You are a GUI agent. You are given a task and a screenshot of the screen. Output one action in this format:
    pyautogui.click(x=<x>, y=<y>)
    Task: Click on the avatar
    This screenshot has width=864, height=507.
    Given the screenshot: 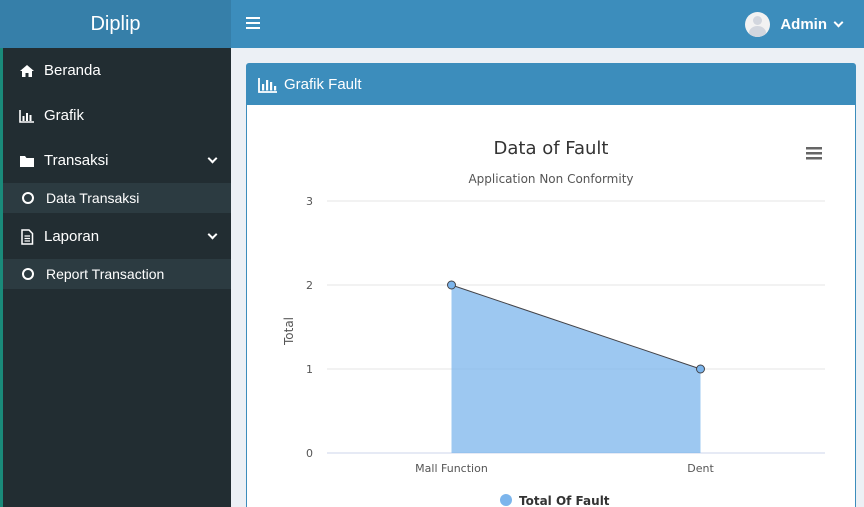 What is the action you would take?
    pyautogui.click(x=758, y=24)
    